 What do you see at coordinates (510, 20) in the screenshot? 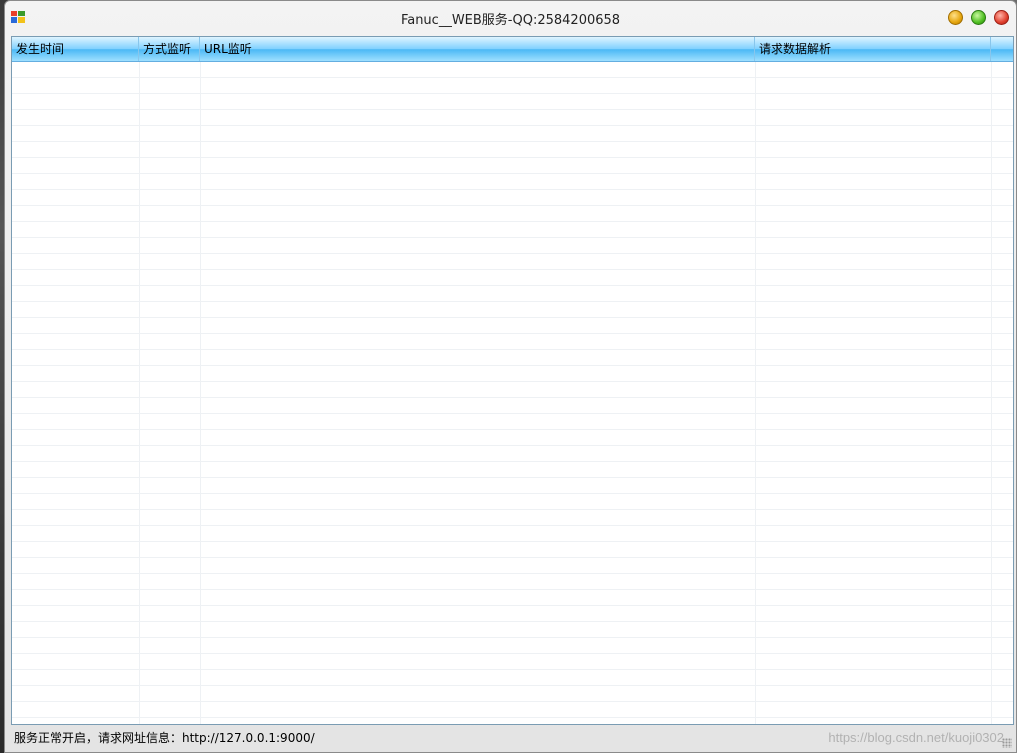
I see `window-title: Fanuc__WEB服务-QQ:2584200658` at bounding box center [510, 20].